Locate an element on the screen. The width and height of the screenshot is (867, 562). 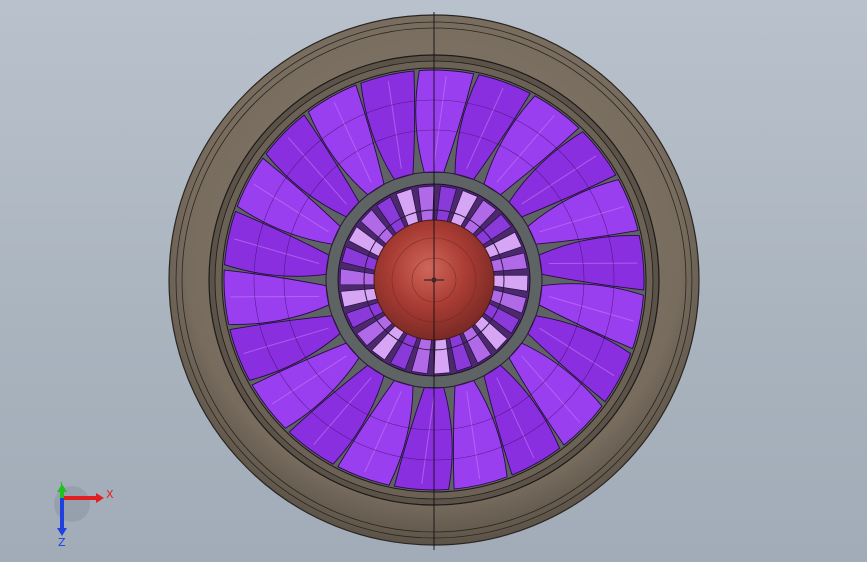
x-axis-label: X is located at coordinates (110, 494).